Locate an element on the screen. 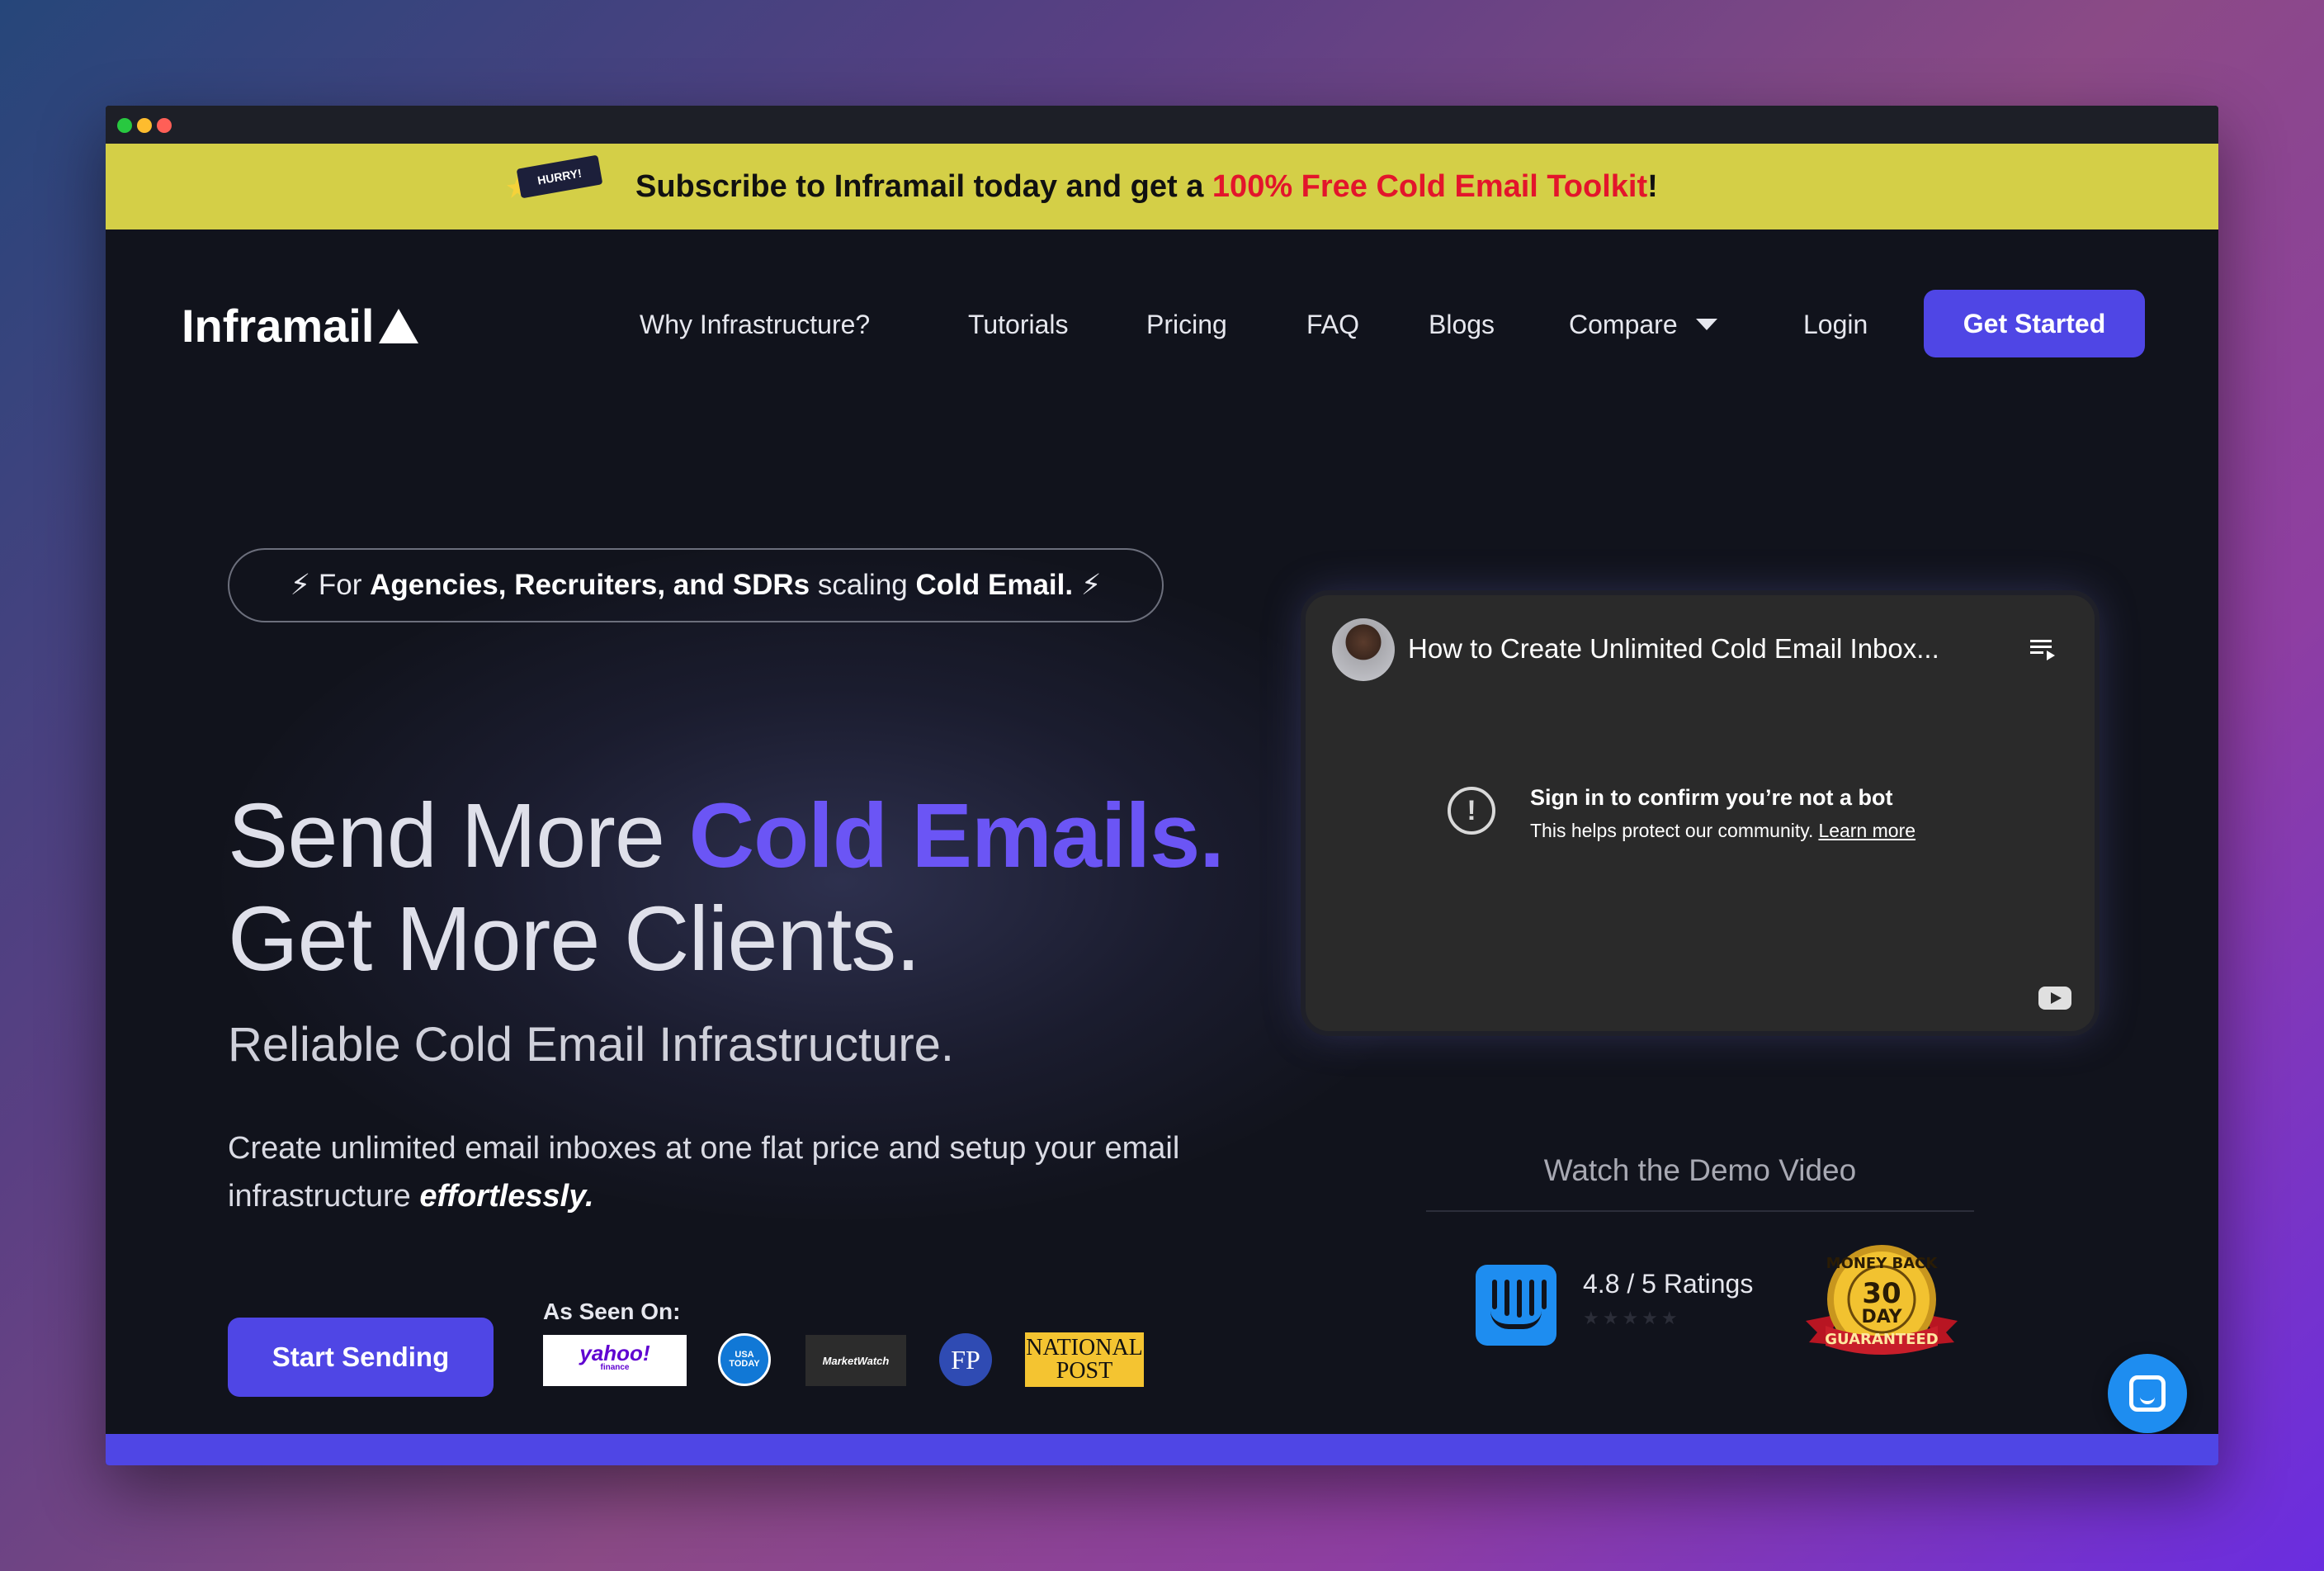 The width and height of the screenshot is (2324, 1571). headline-line-2: Get More Clients. is located at coordinates (574, 939).